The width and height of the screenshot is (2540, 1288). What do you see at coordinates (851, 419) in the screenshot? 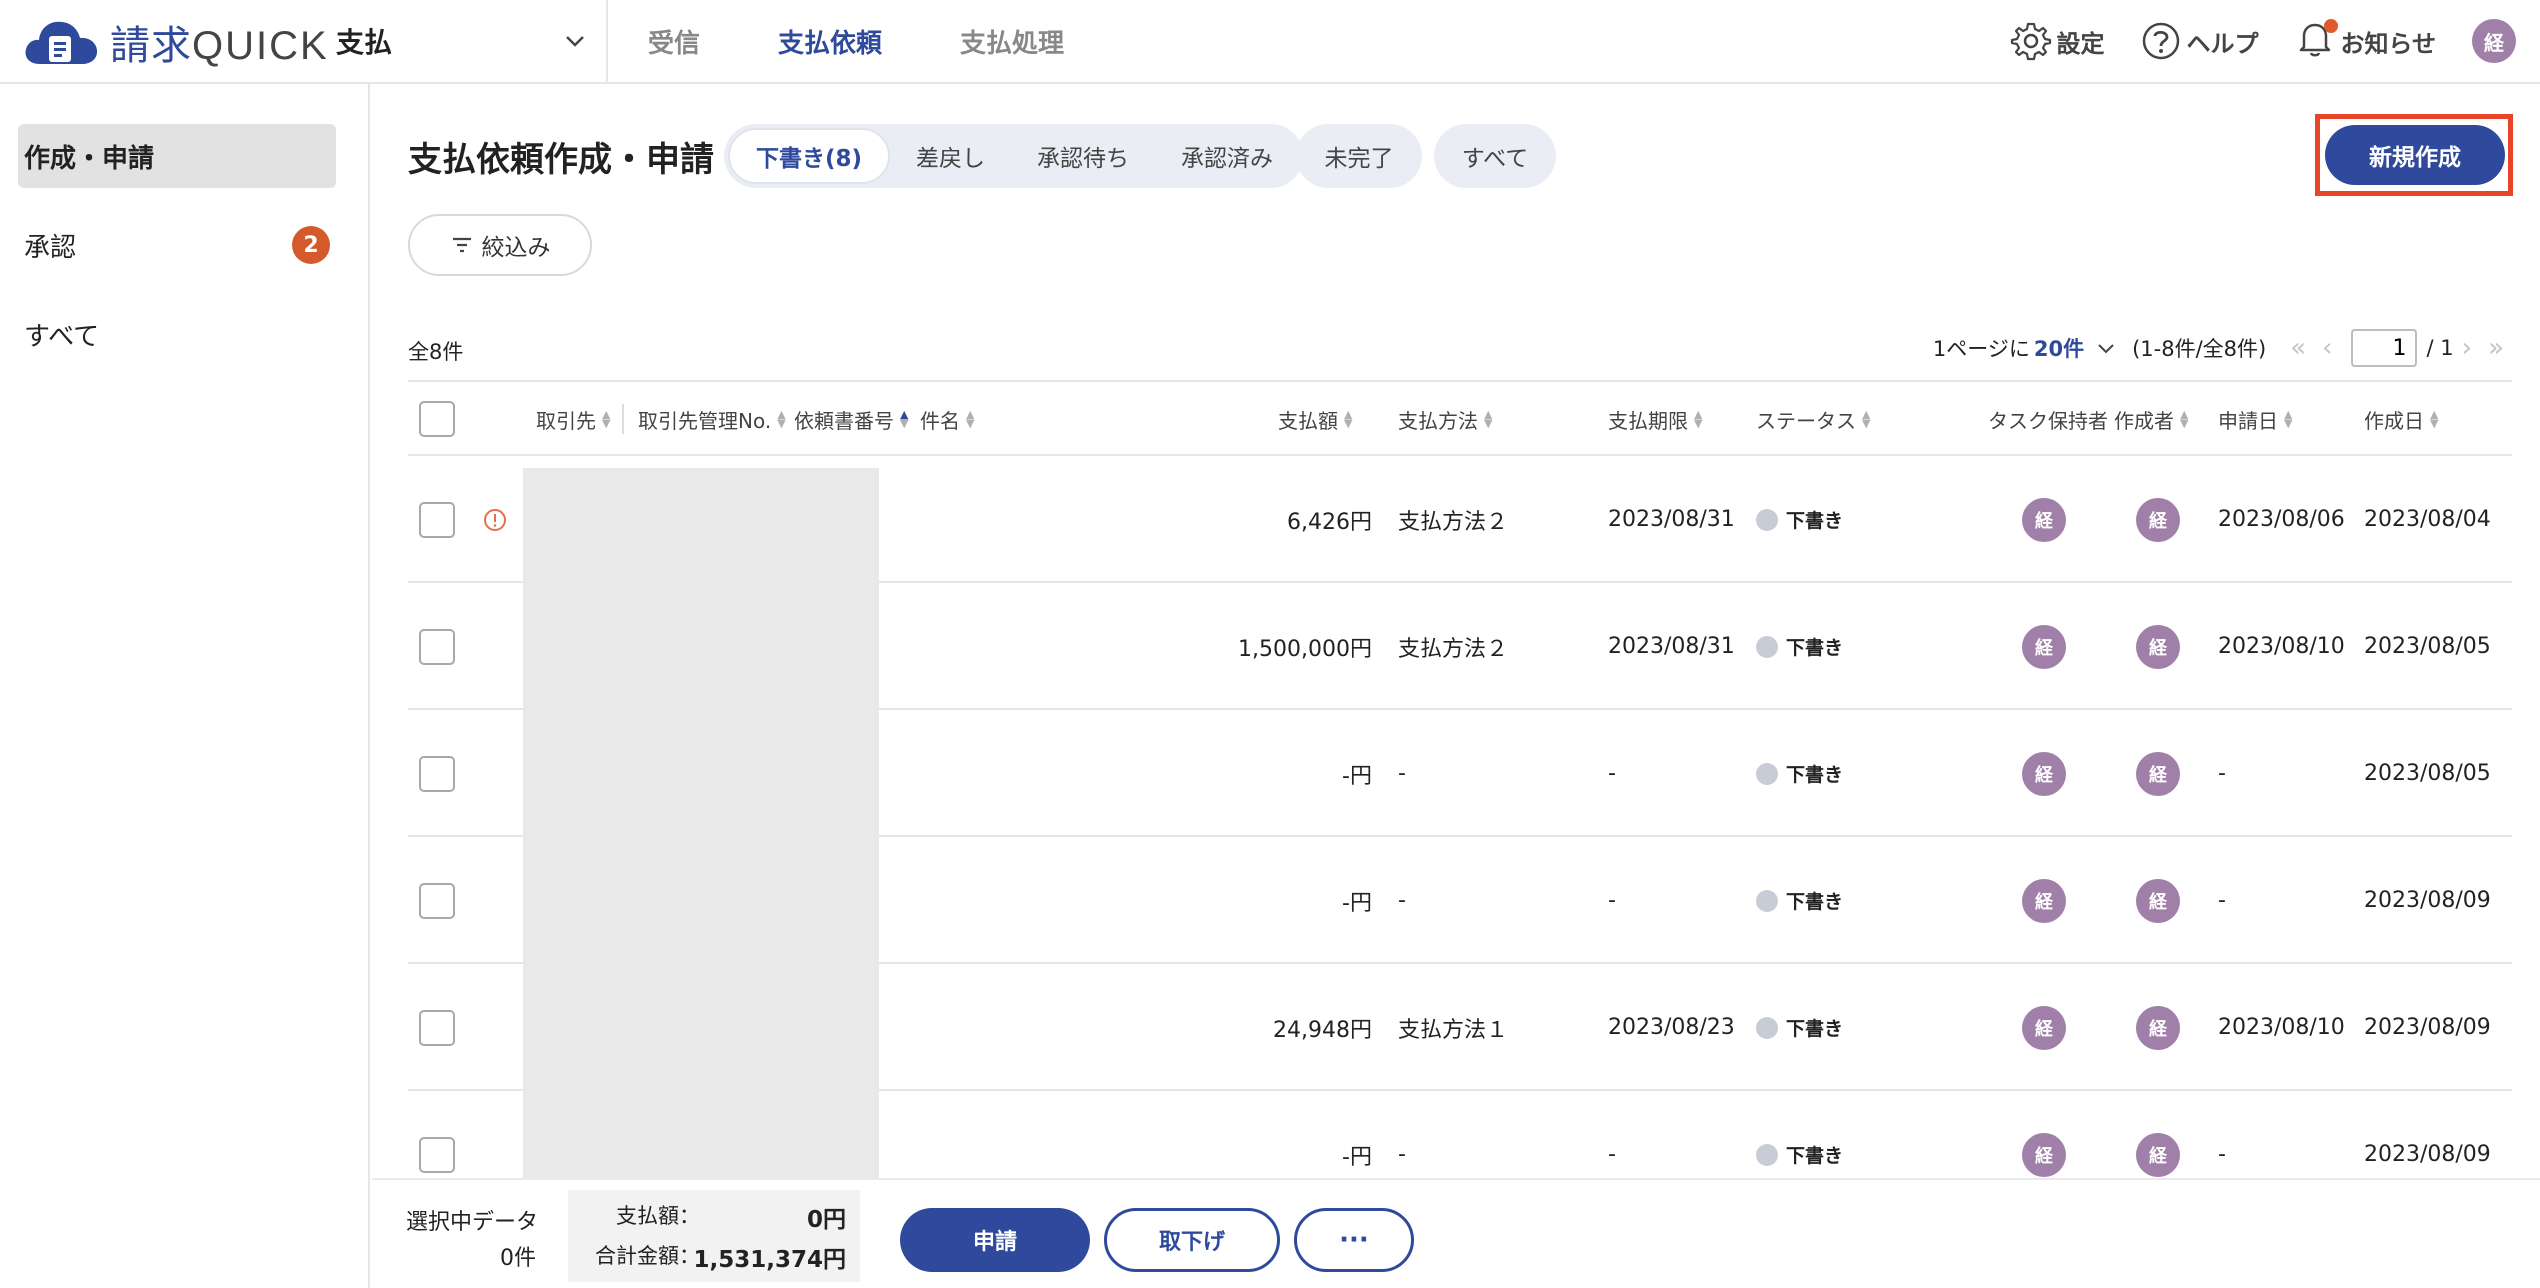
I see `col-request-no: 依頼書番号 ▲ ▼` at bounding box center [851, 419].